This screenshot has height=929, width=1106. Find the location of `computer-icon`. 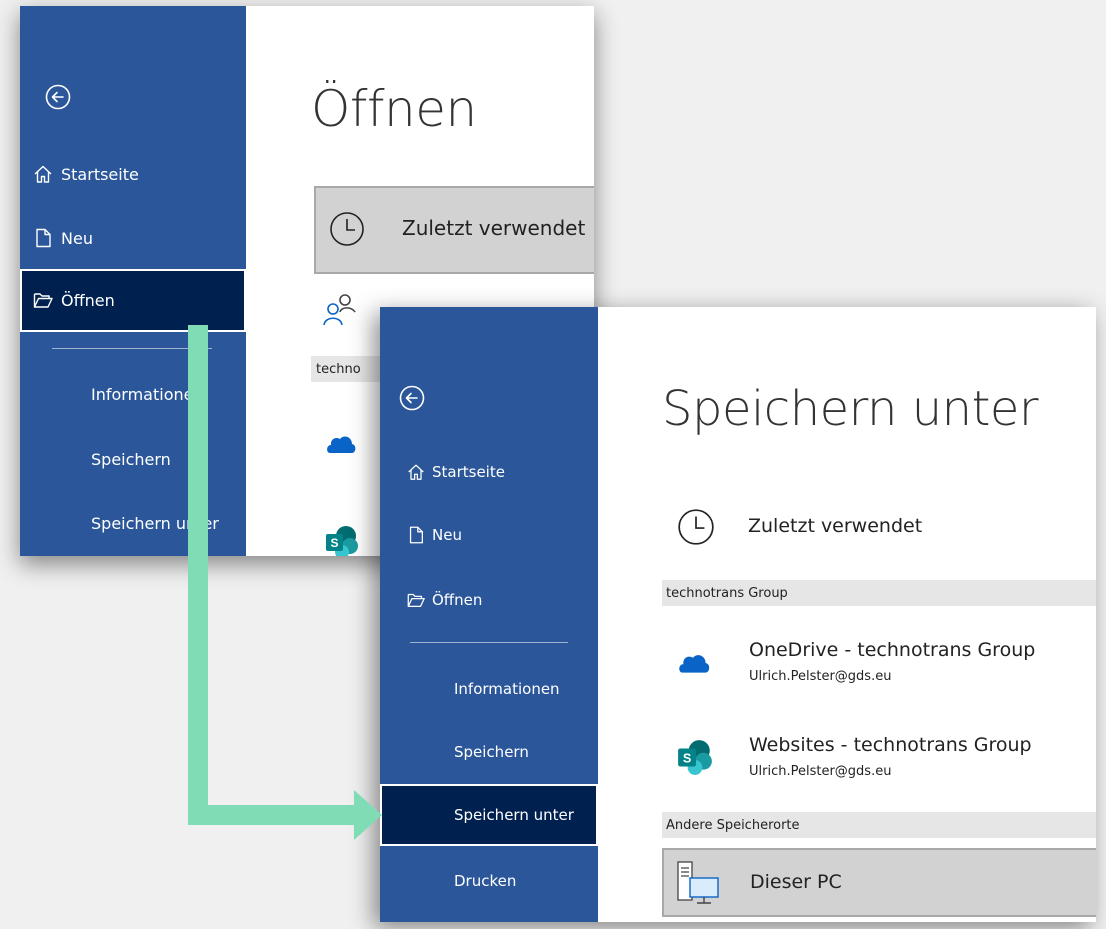

computer-icon is located at coordinates (698, 882).